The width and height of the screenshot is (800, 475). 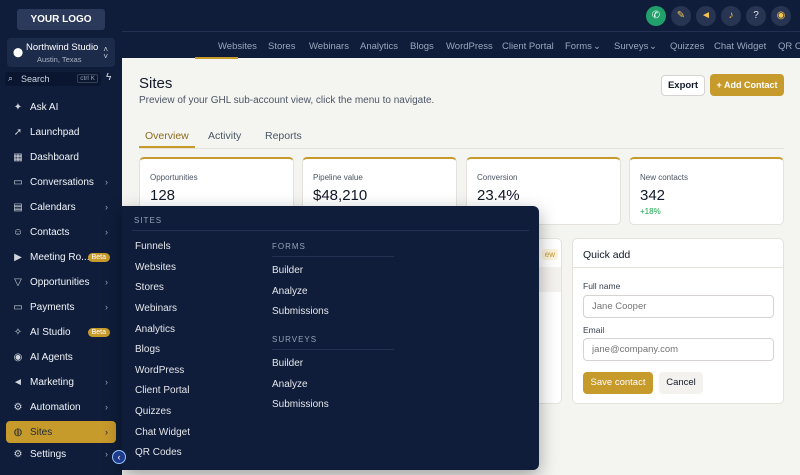 I want to click on surveys-section-title: SURVEYS, so click(x=295, y=339).